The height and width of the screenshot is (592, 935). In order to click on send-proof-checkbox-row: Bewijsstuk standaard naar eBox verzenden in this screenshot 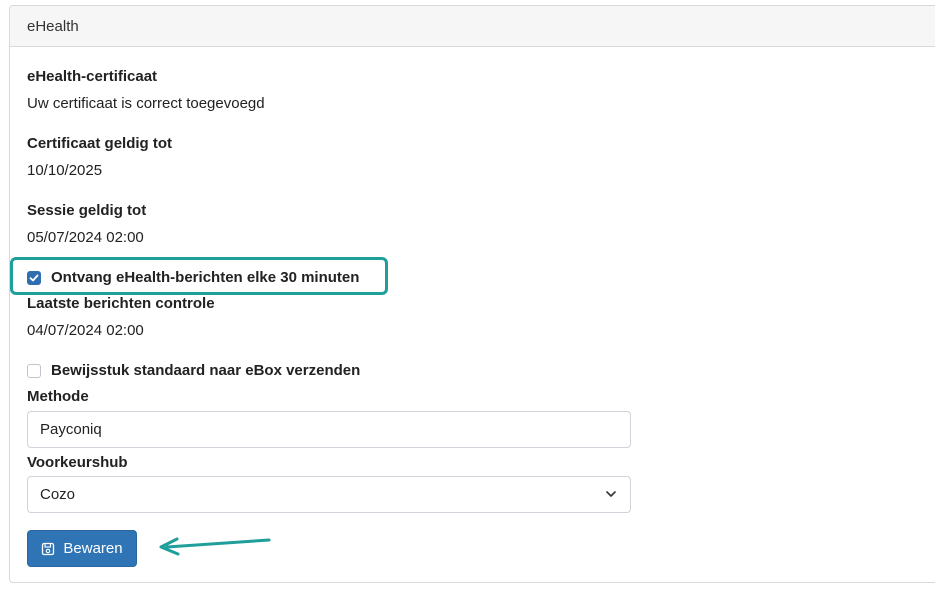, I will do `click(193, 370)`.